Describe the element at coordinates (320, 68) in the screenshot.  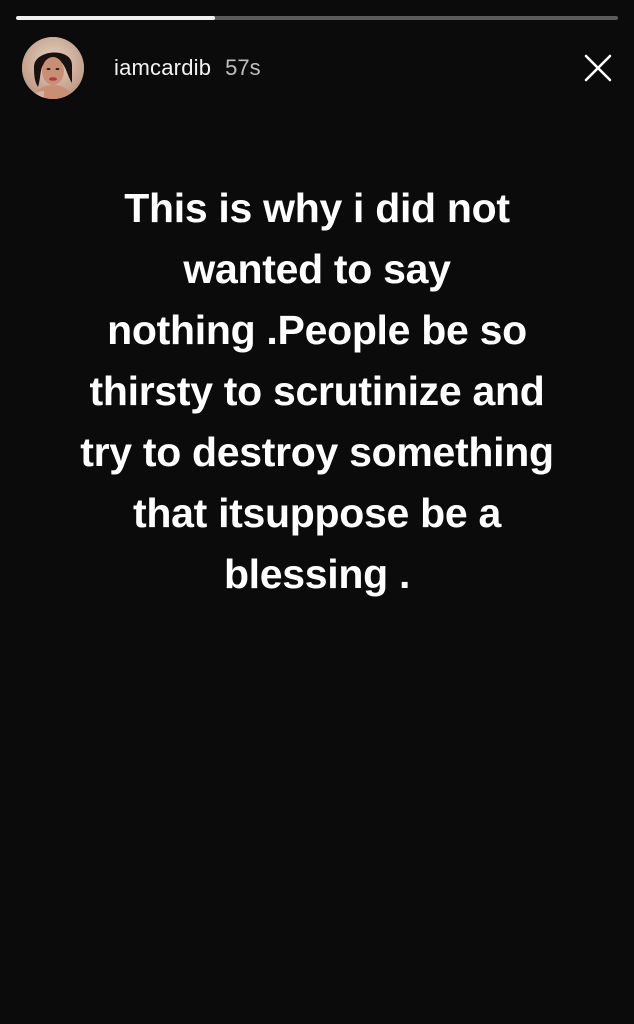
I see `story-header: iamcardib 57s` at that location.